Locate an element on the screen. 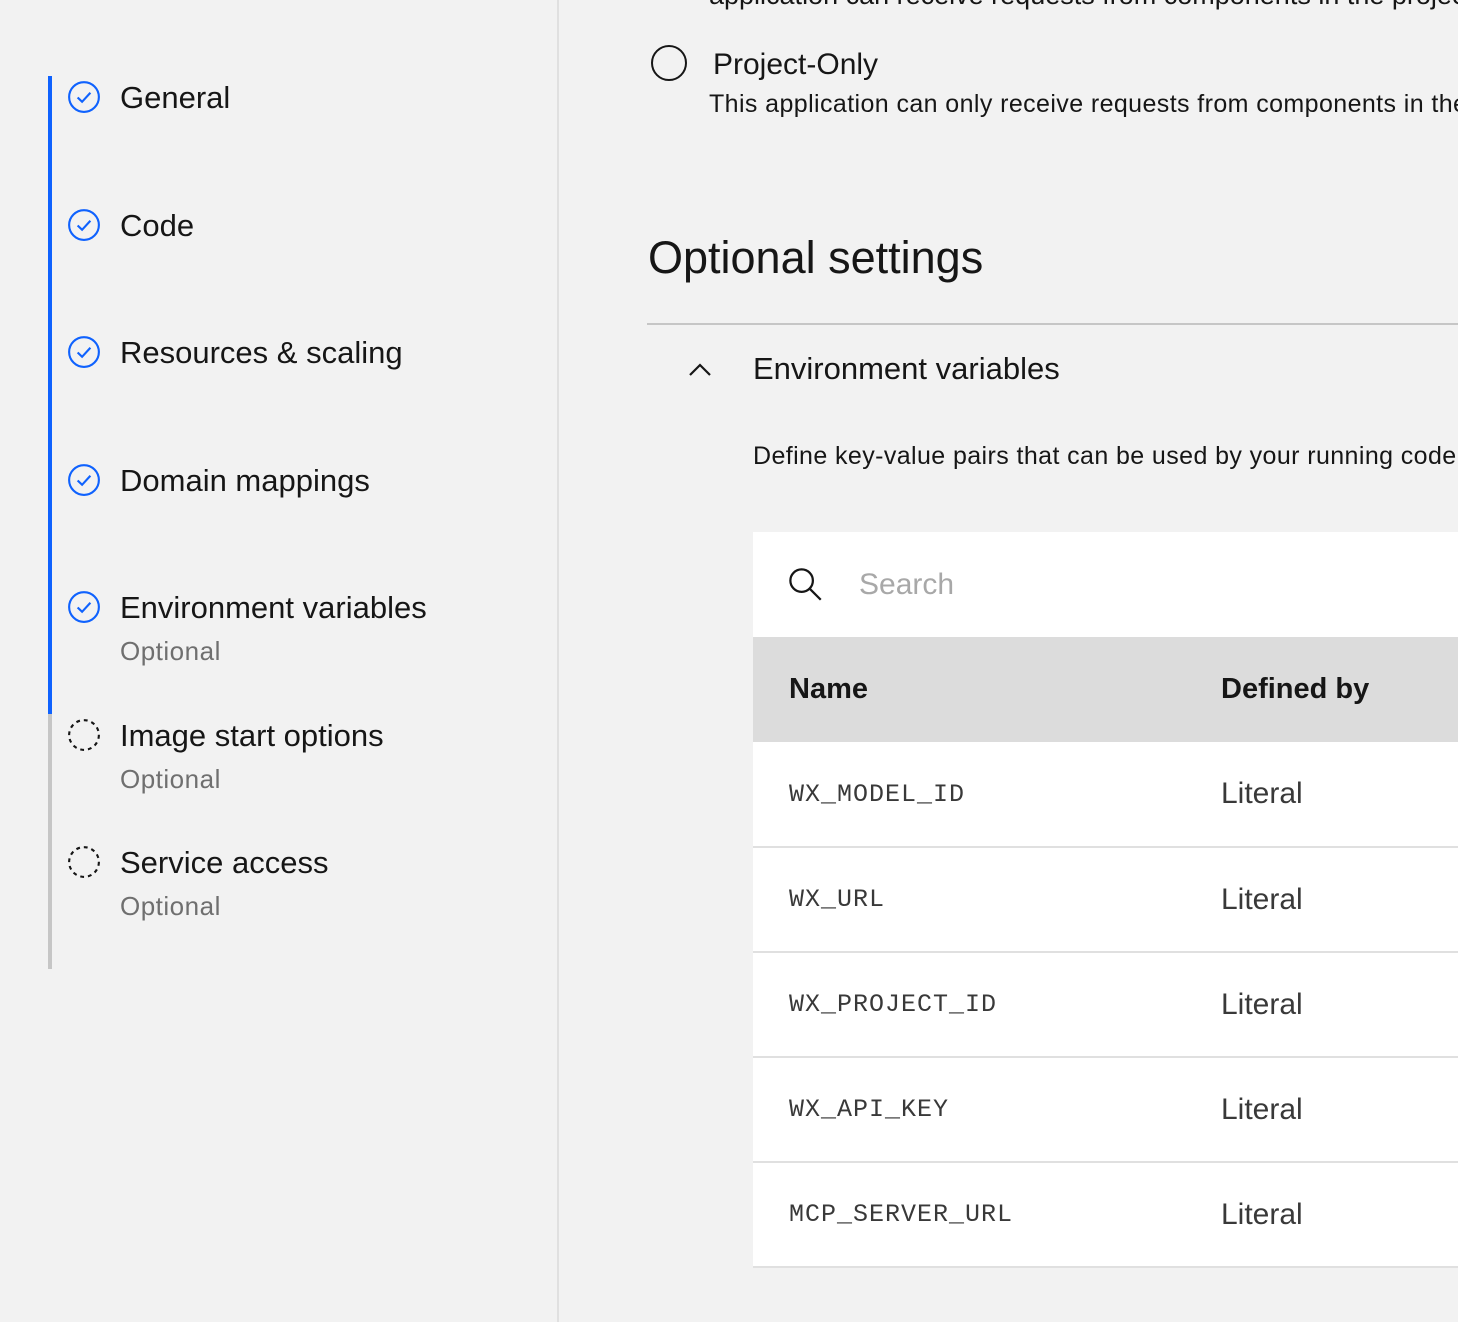  env-var-name-cell: WX_API_KEY is located at coordinates (869, 1109).